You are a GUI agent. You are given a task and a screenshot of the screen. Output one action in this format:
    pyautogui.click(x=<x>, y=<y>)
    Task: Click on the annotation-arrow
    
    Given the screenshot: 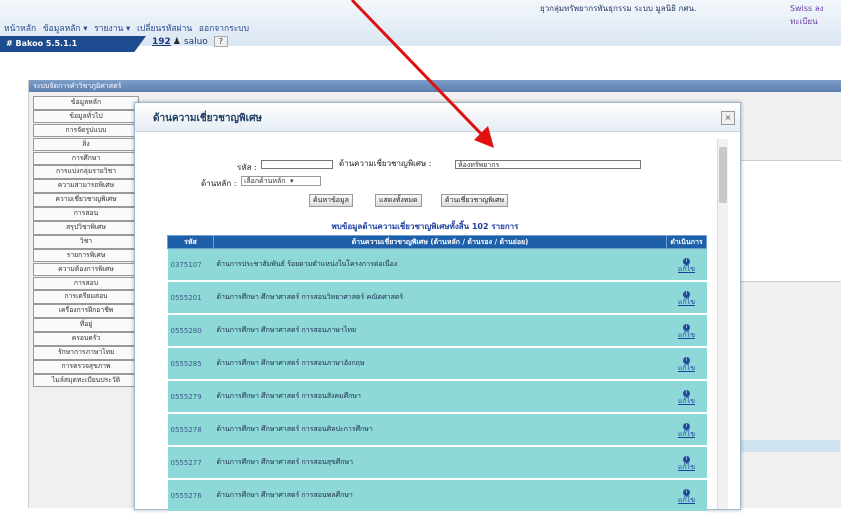 What is the action you would take?
    pyautogui.click(x=422, y=74)
    